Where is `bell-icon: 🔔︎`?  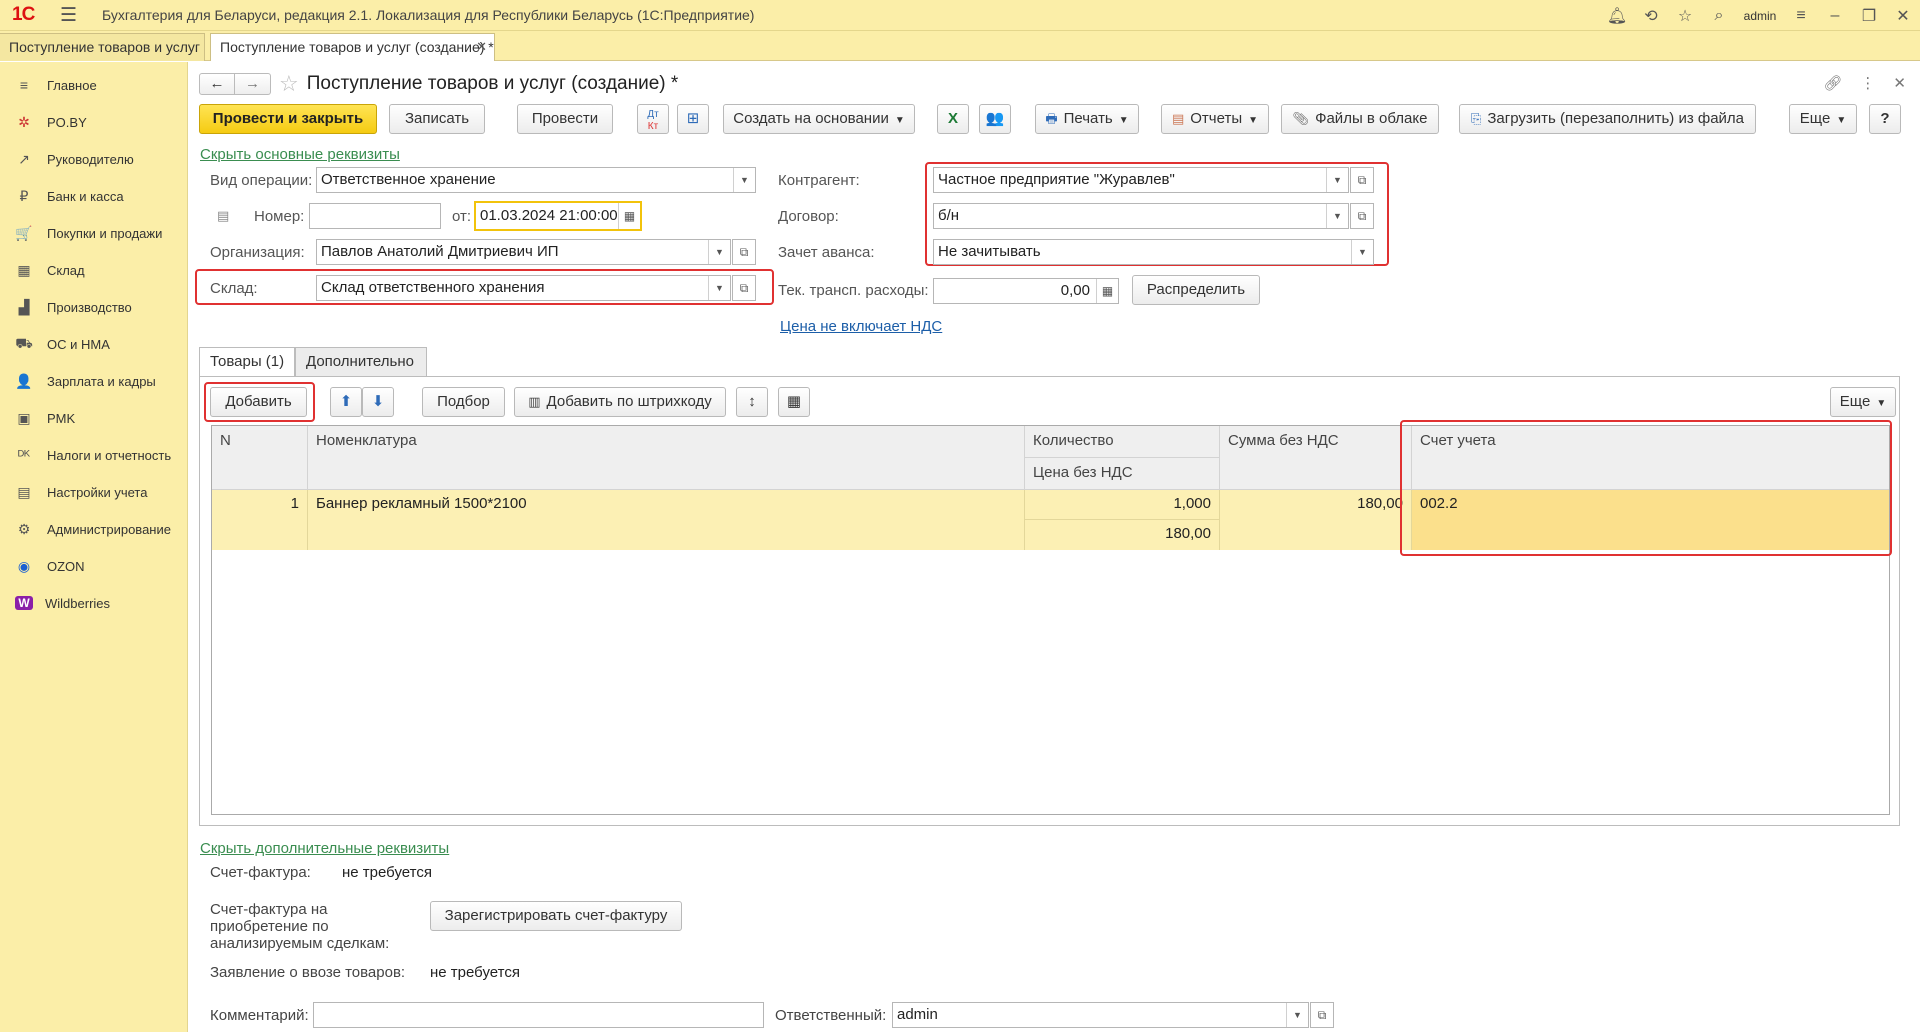
bell-icon: 🔔︎ is located at coordinates (1617, 16).